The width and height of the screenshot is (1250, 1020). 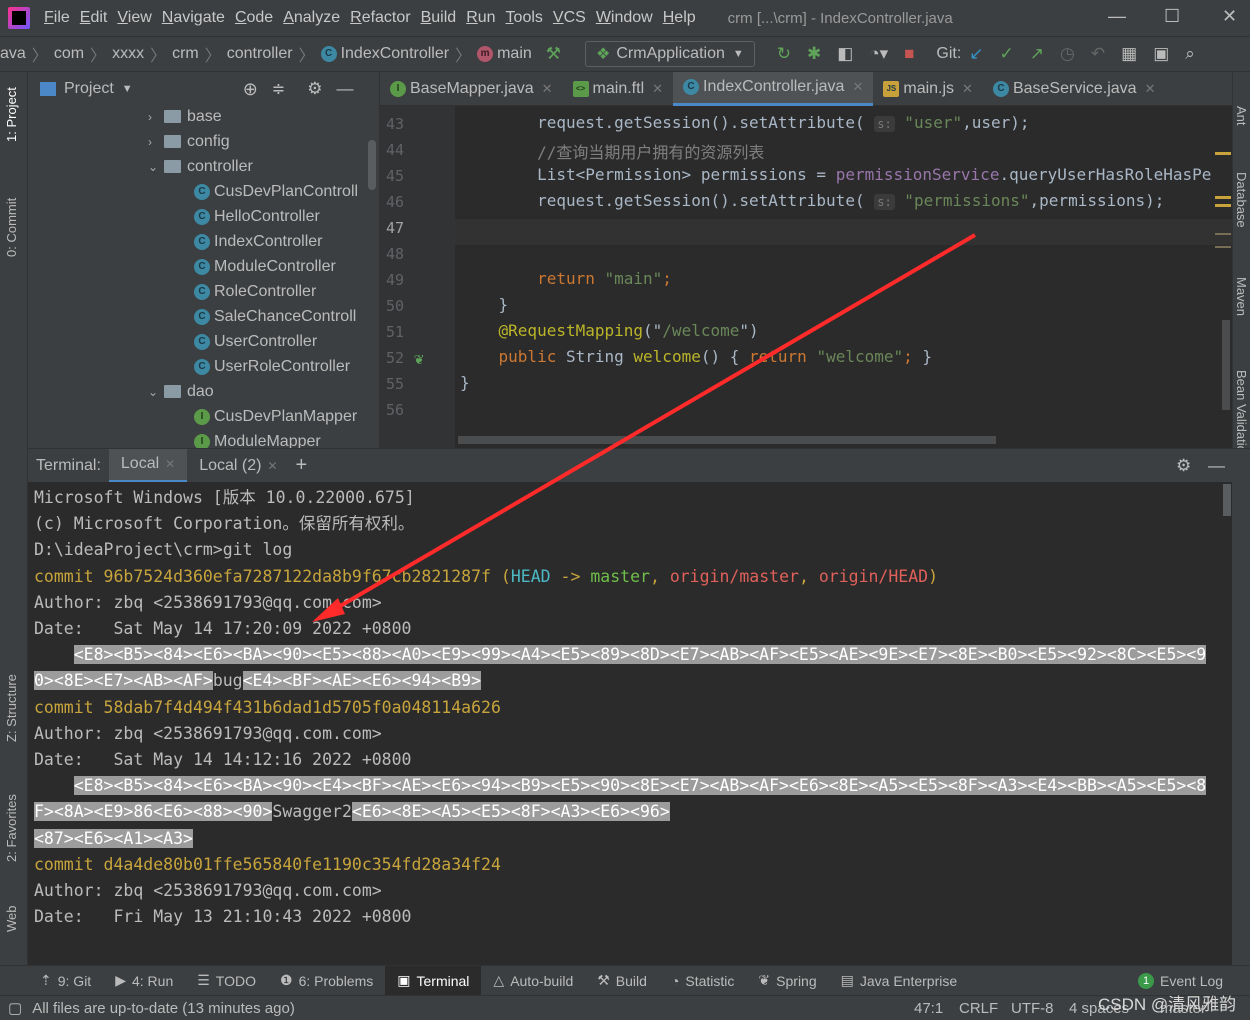 What do you see at coordinates (553, 54) in the screenshot?
I see `build-hammer-icon: ⚒` at bounding box center [553, 54].